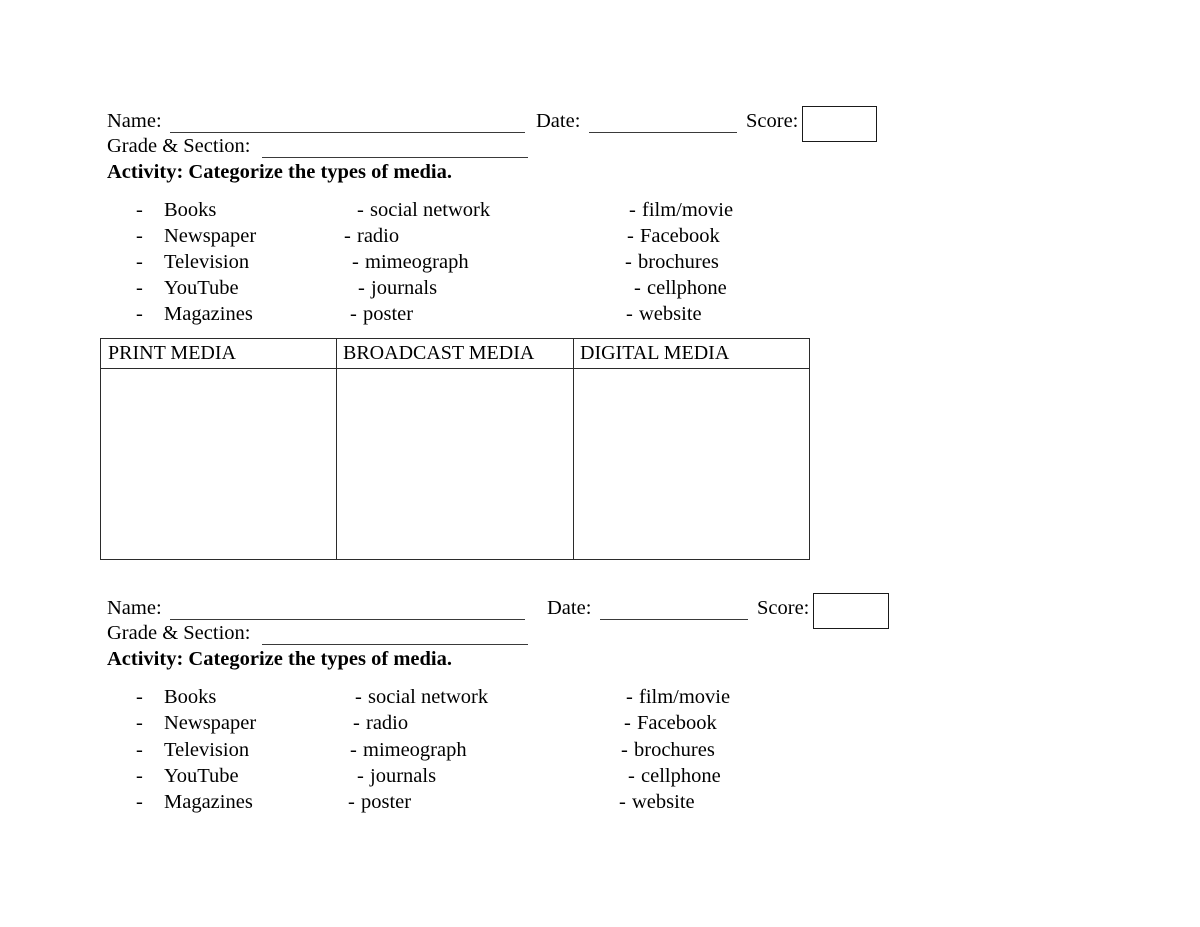  Describe the element at coordinates (569, 608) in the screenshot. I see `date-label-bottom: Date:` at that location.